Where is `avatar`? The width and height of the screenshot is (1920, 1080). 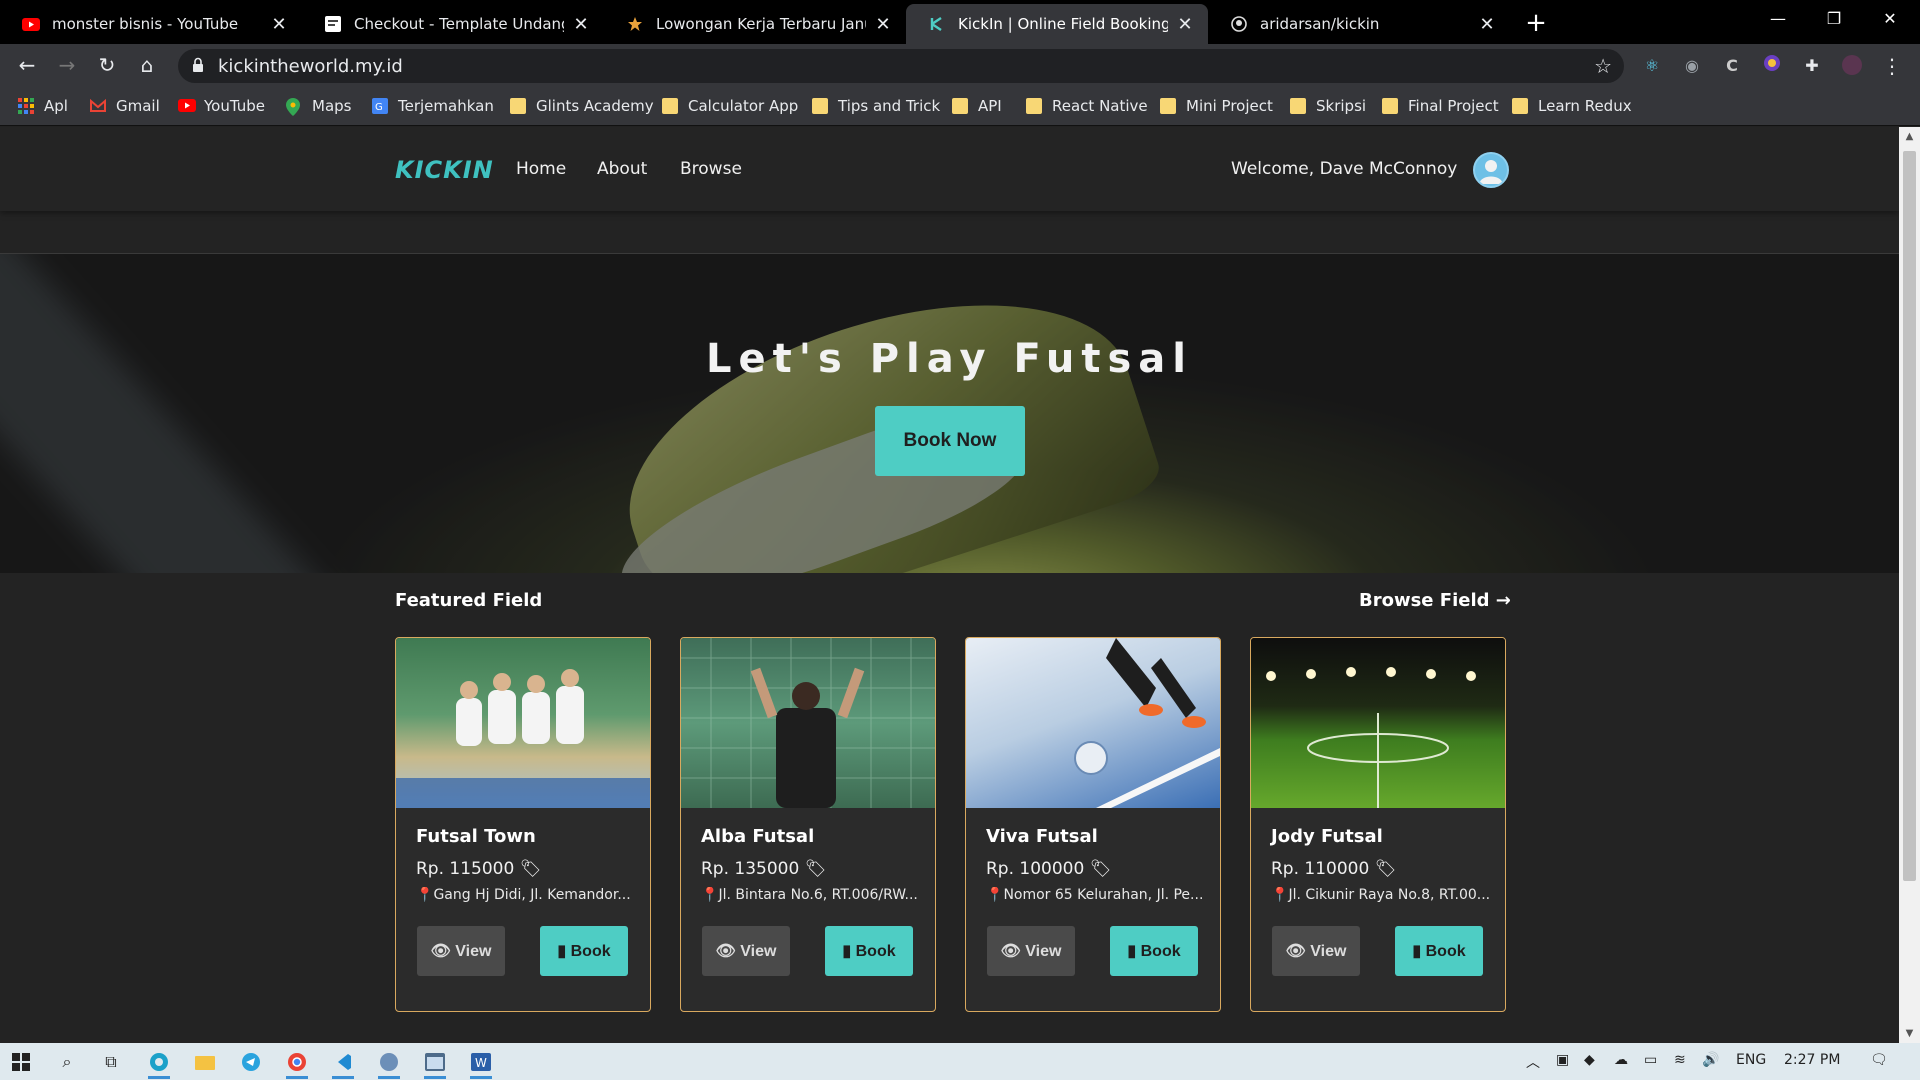
avatar is located at coordinates (1491, 170).